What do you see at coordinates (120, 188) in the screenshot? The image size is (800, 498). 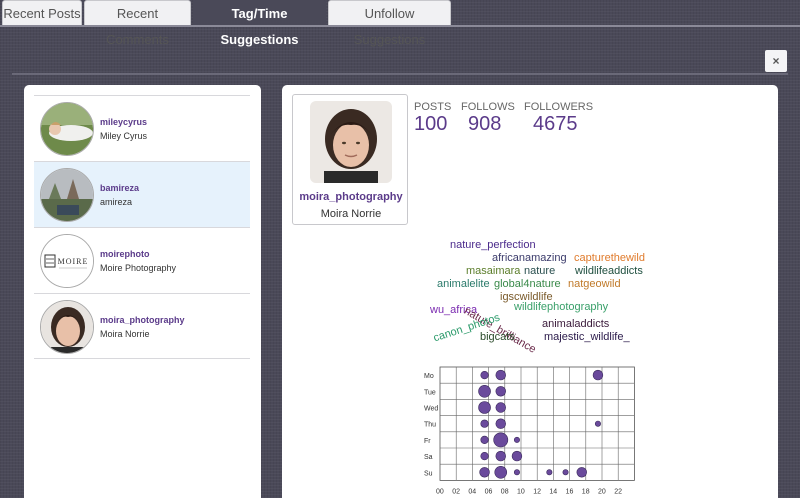 I see `username: bamireza` at bounding box center [120, 188].